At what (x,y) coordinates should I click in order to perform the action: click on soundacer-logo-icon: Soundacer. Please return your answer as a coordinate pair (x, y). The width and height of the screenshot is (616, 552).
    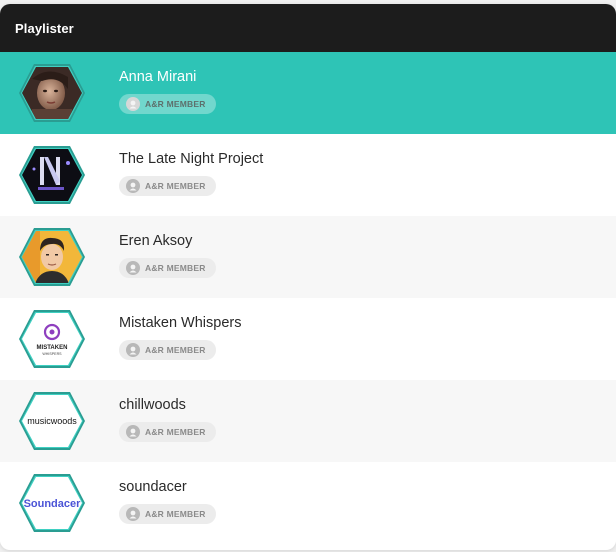
    Looking at the image, I should click on (52, 503).